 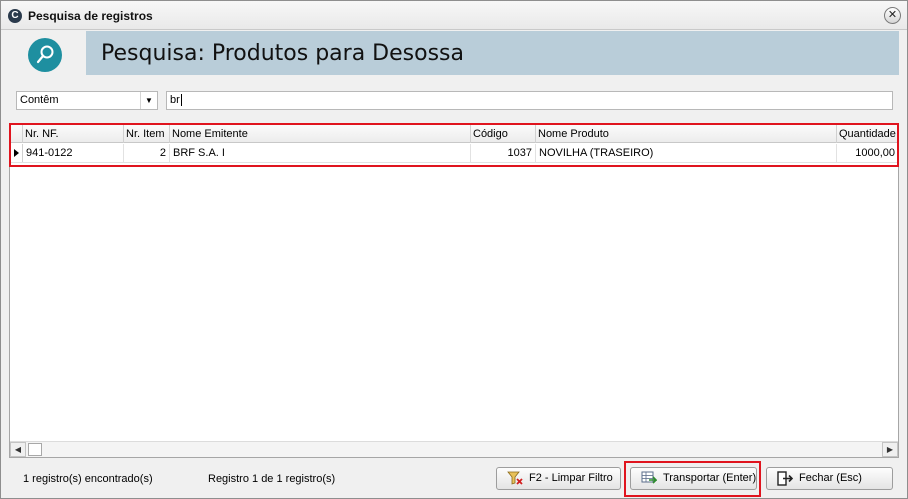 What do you see at coordinates (272, 479) in the screenshot?
I see `record-position-status: Registro 1 de 1 registro(s)` at bounding box center [272, 479].